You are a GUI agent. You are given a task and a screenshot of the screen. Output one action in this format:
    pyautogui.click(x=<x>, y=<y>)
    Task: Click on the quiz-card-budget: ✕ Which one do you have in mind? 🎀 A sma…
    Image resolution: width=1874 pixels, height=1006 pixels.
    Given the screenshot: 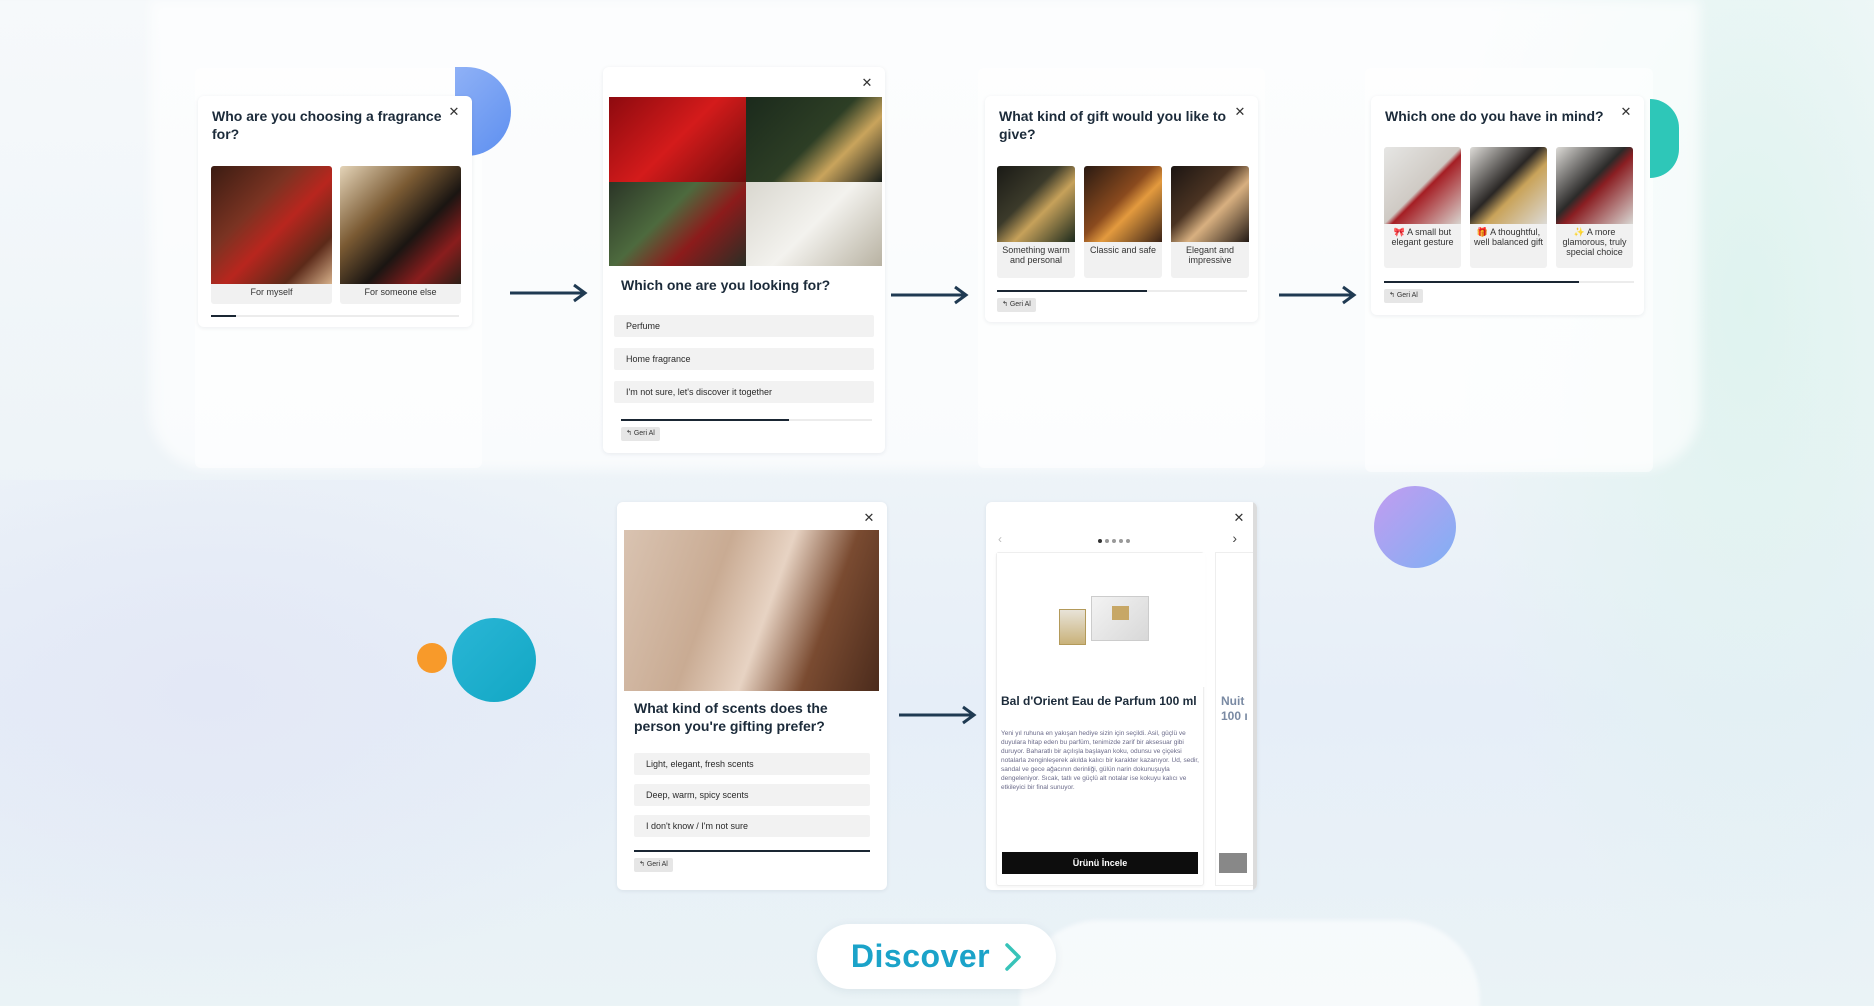 What is the action you would take?
    pyautogui.click(x=1507, y=205)
    